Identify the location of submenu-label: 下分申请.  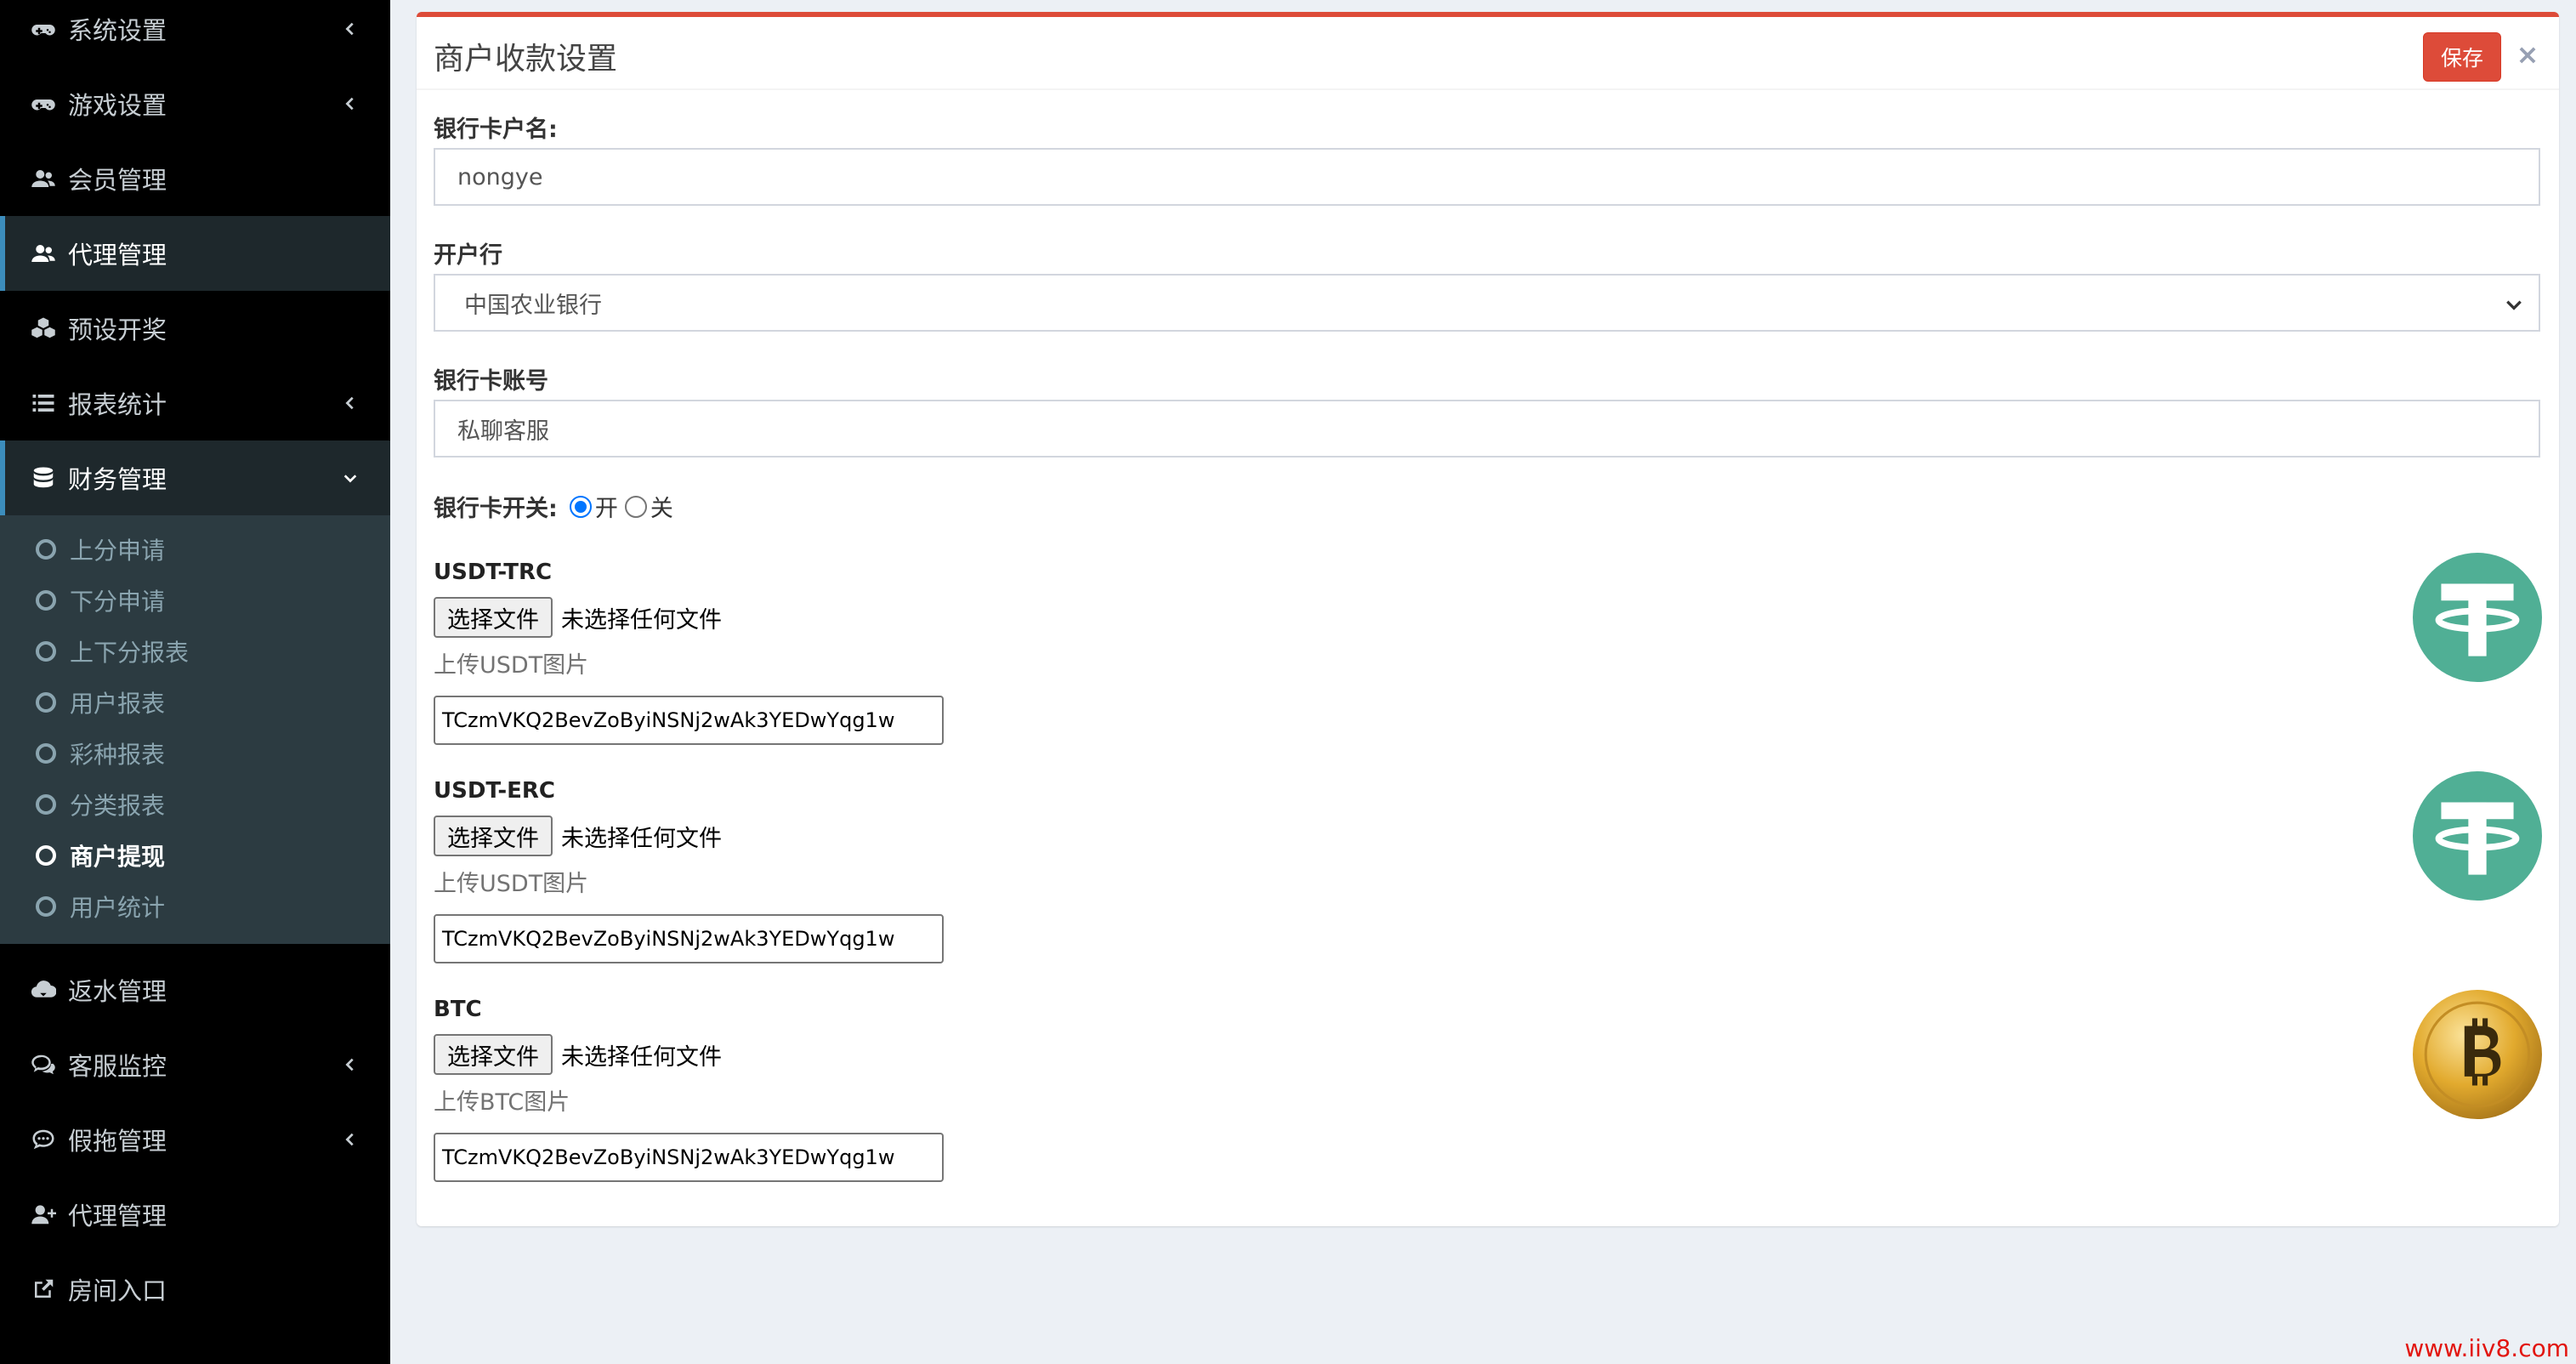
(118, 602).